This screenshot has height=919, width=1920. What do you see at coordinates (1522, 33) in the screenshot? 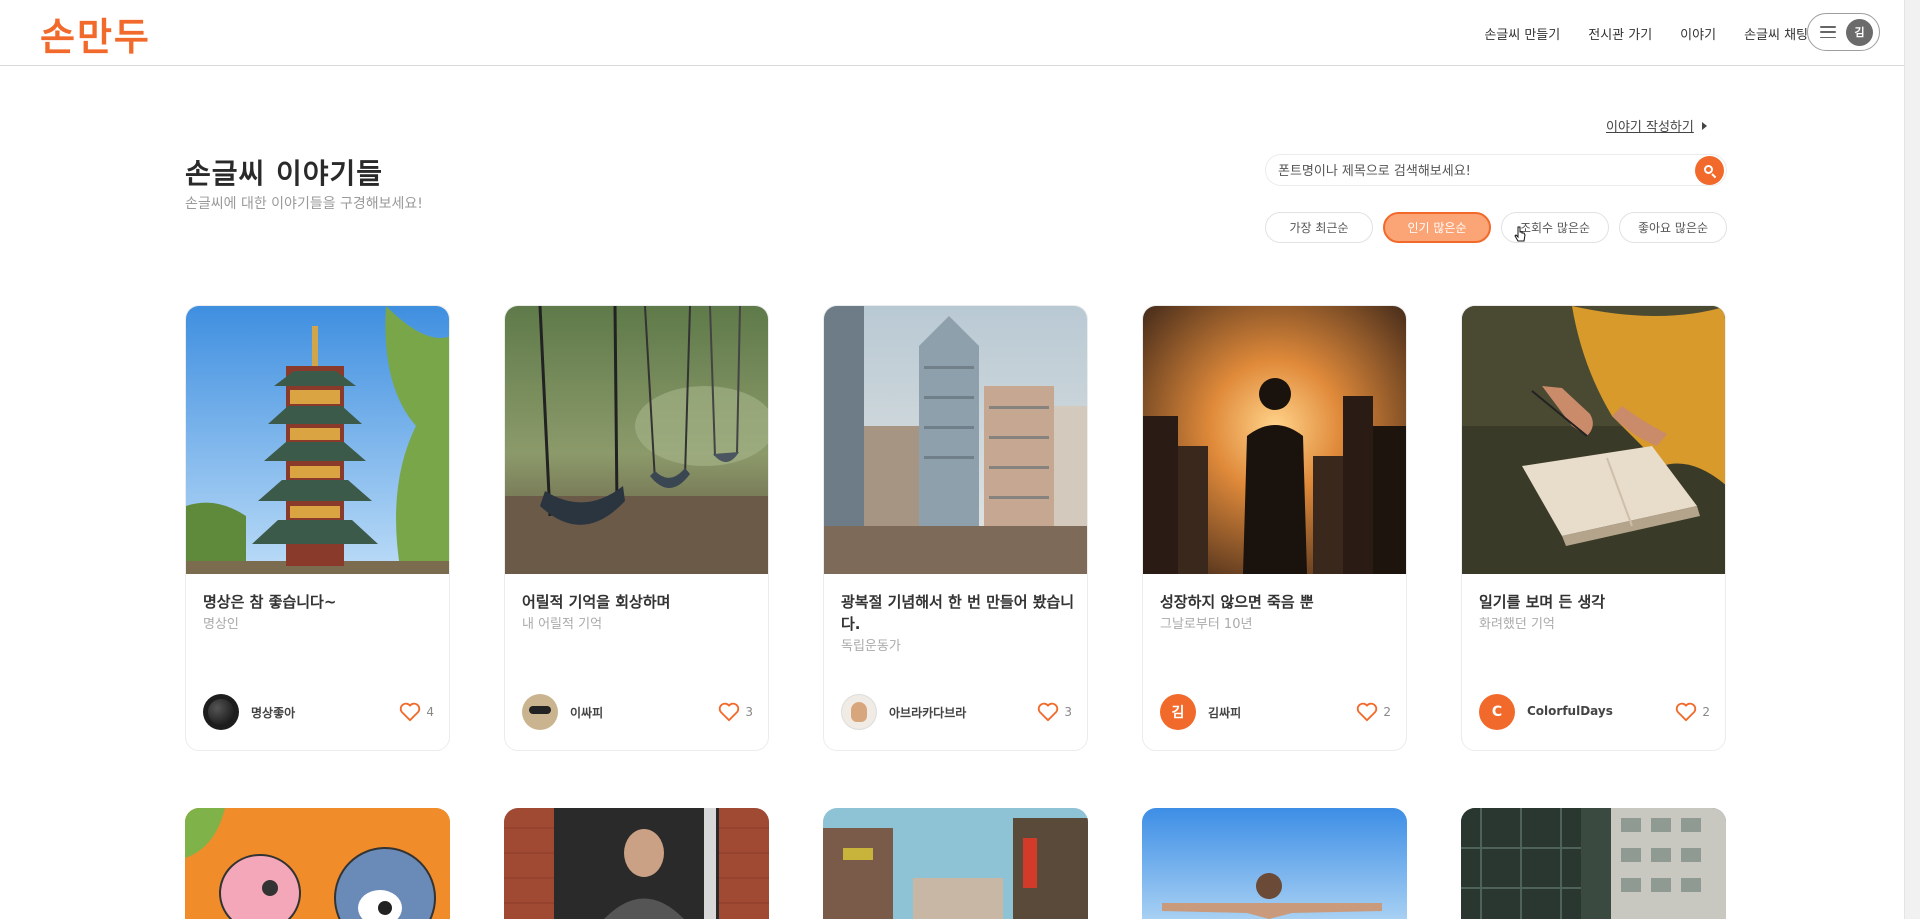
I see `nav-item-make-handwriting: 손글씨 만들기` at bounding box center [1522, 33].